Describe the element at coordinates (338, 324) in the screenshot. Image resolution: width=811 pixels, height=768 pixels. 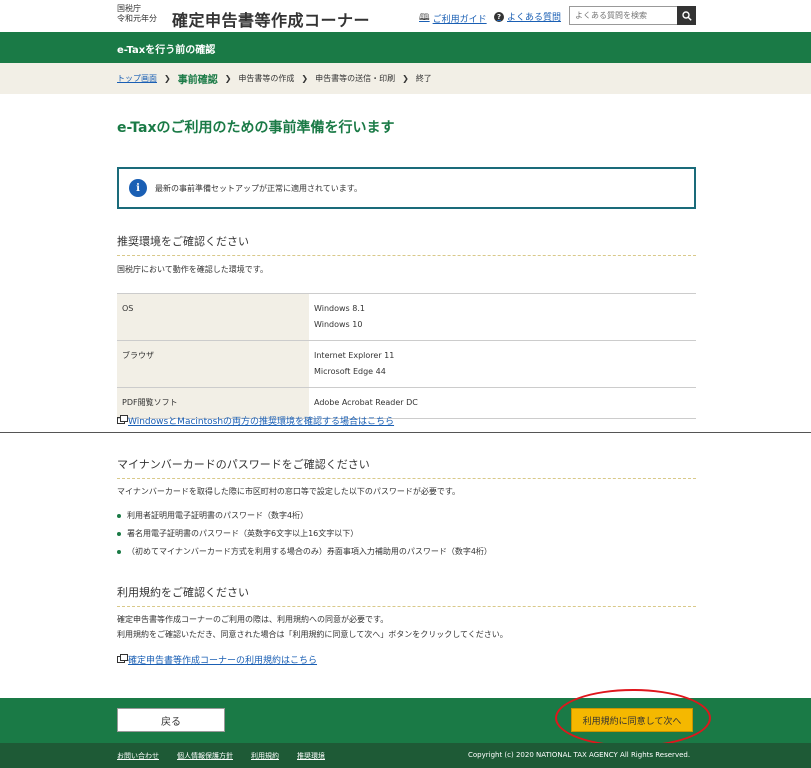
I see `env-os-value-2: Windows 10` at that location.